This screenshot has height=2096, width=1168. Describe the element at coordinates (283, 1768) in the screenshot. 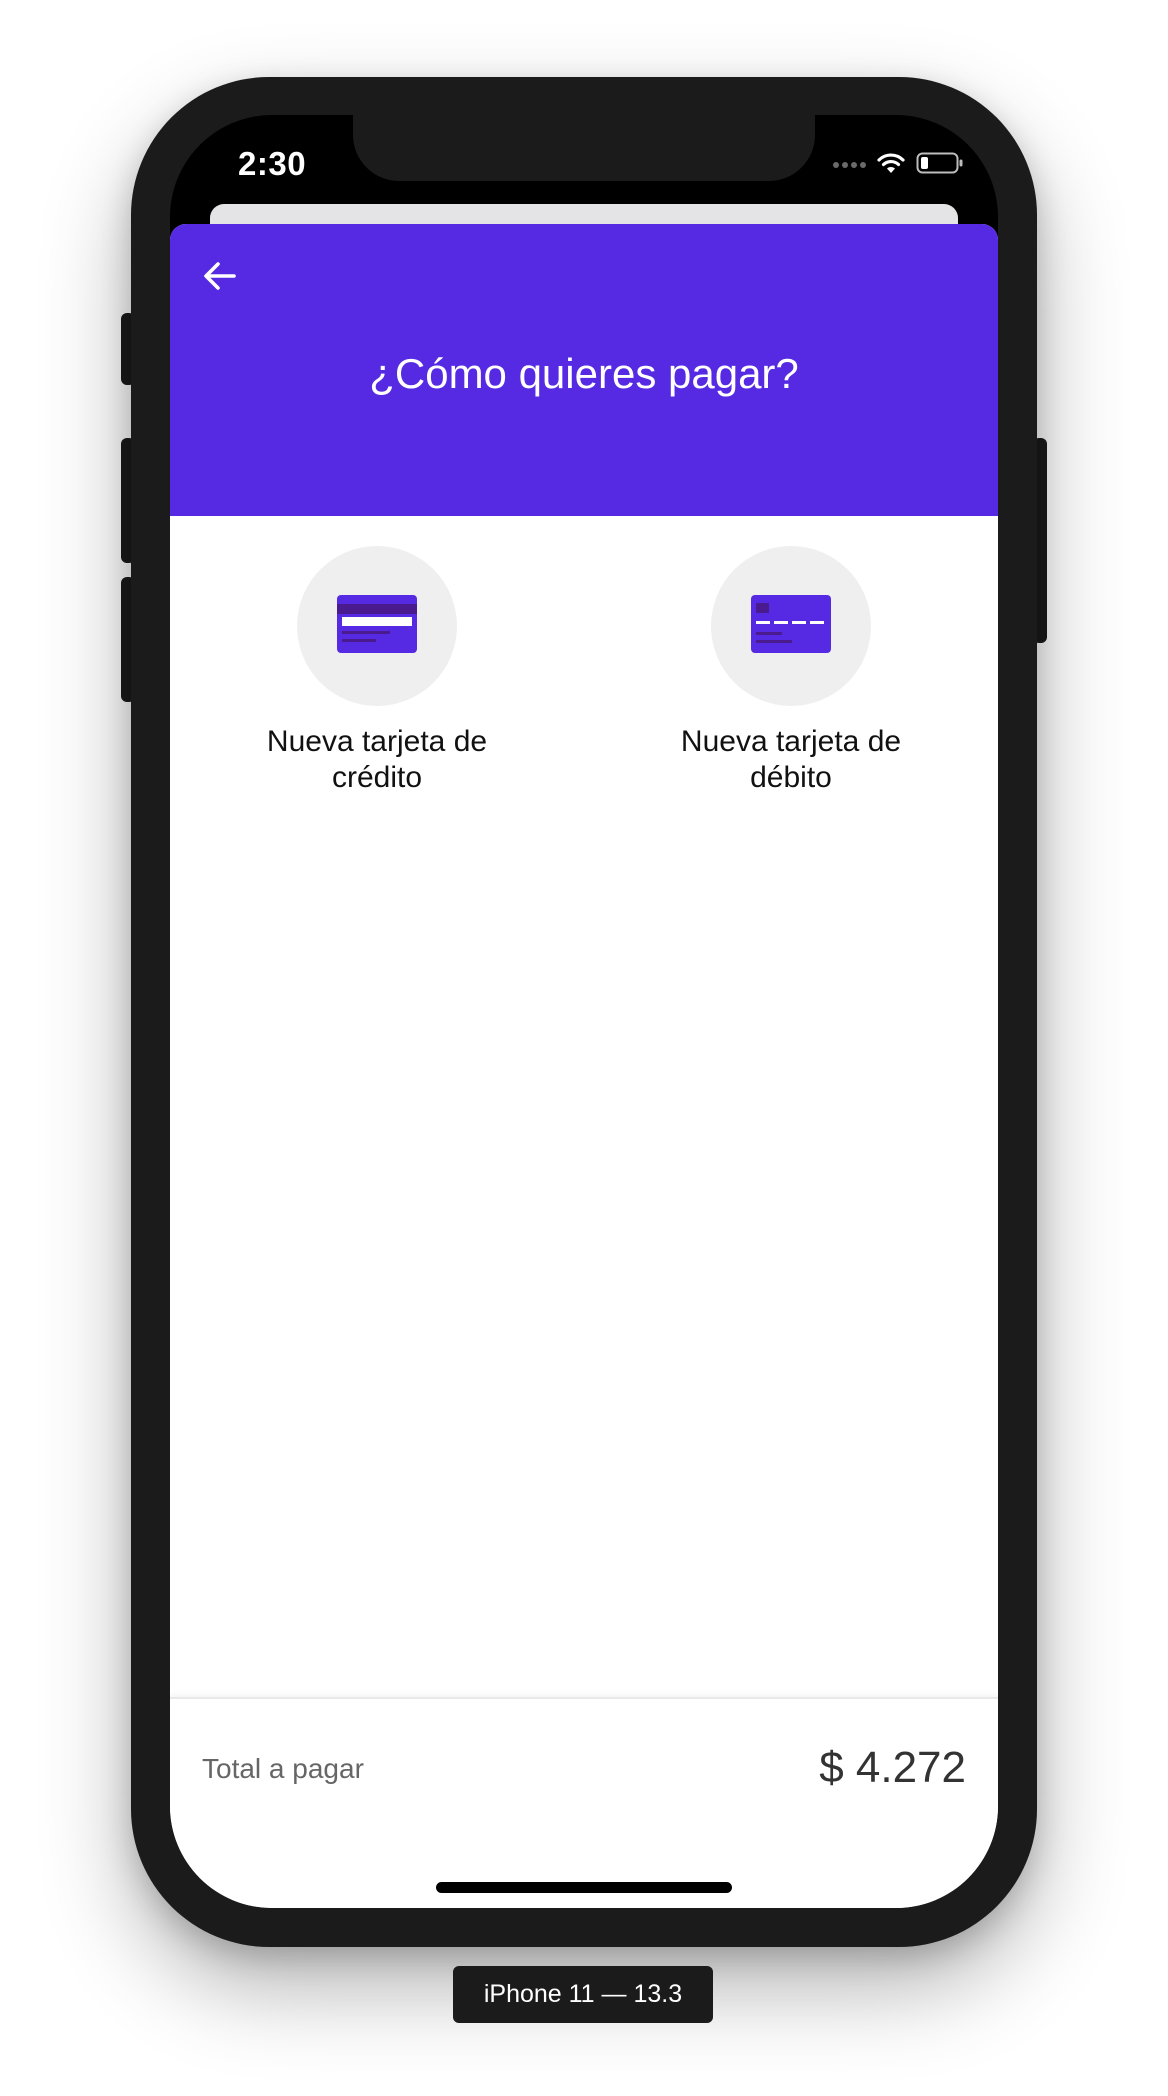

I see `total-label: Total a pagar` at that location.